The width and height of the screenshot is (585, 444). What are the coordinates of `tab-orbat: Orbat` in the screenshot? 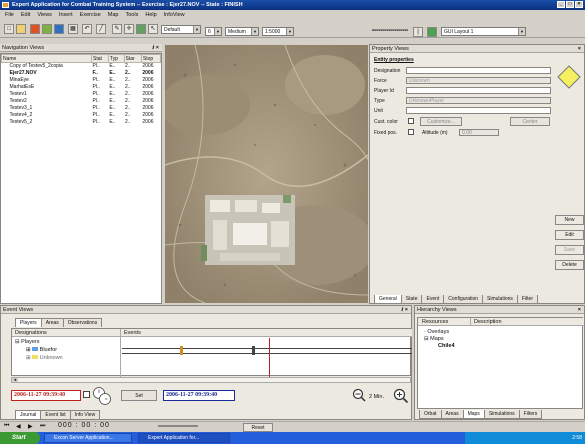 It's located at (430, 414).